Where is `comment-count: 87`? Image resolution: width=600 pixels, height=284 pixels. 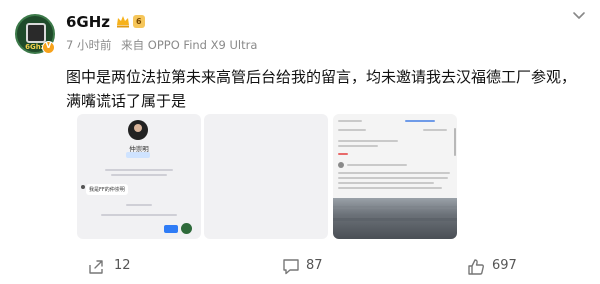
comment-count: 87 is located at coordinates (314, 265).